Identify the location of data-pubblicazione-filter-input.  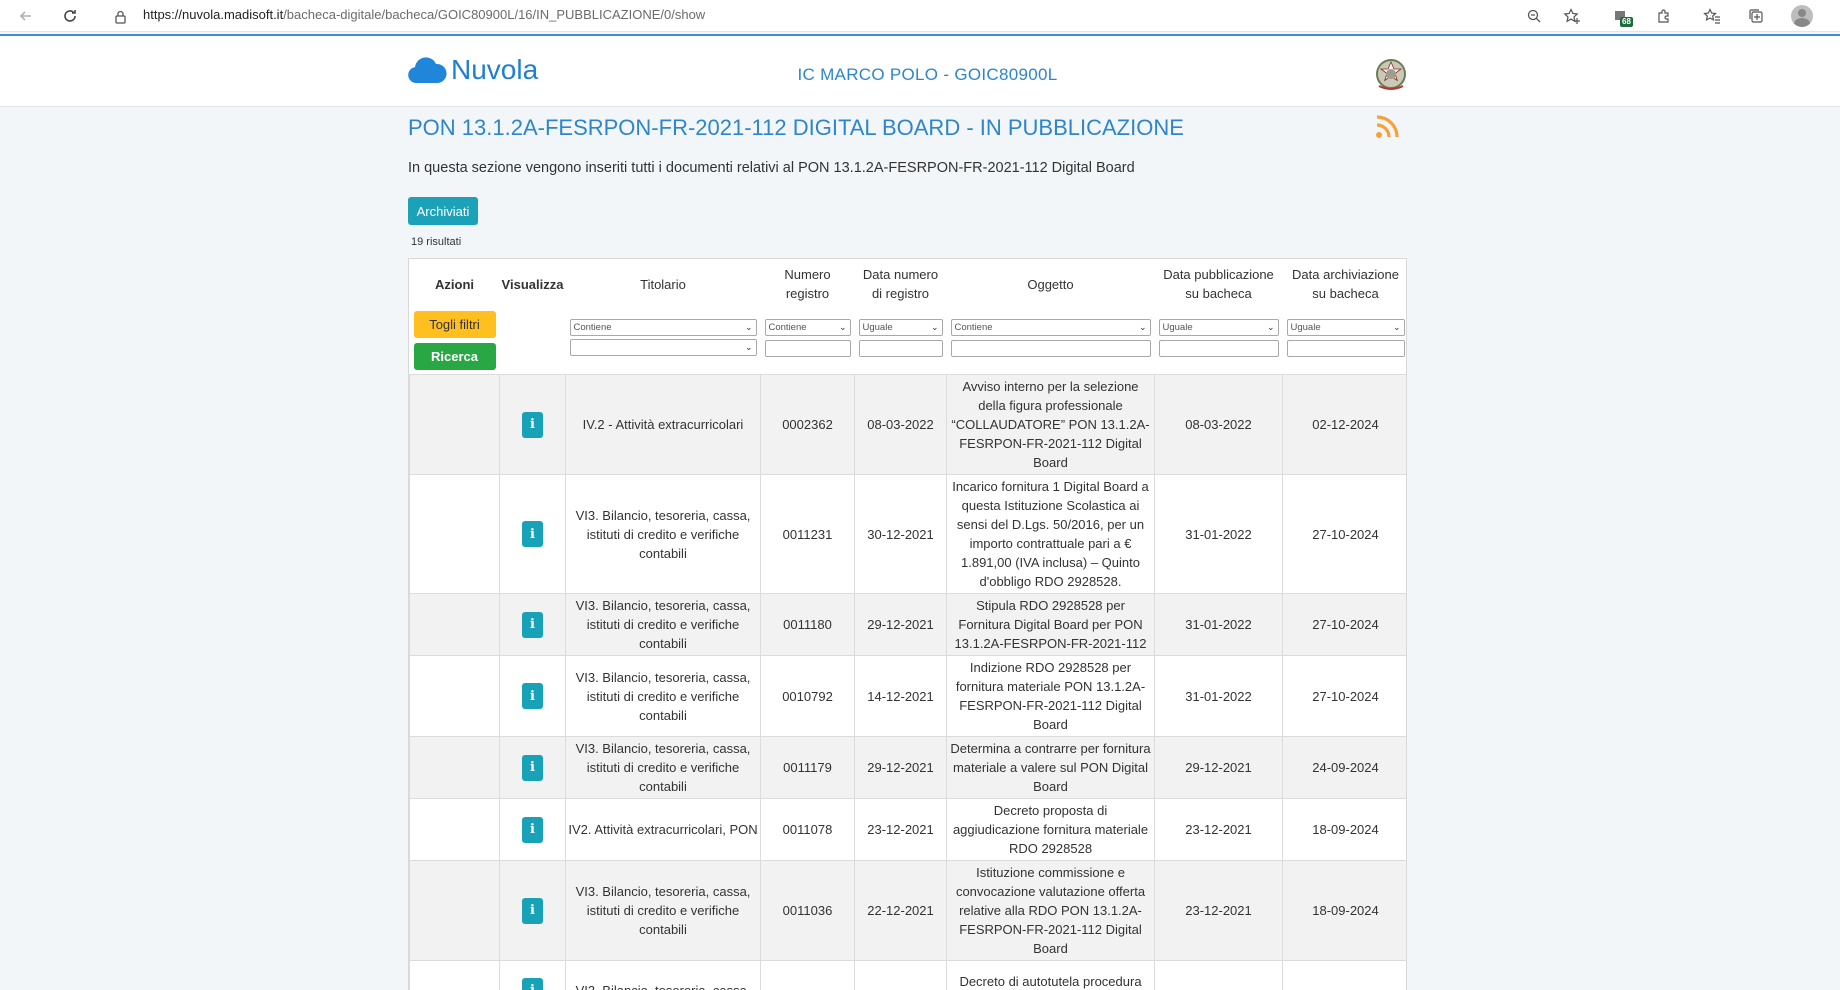
(1218, 348).